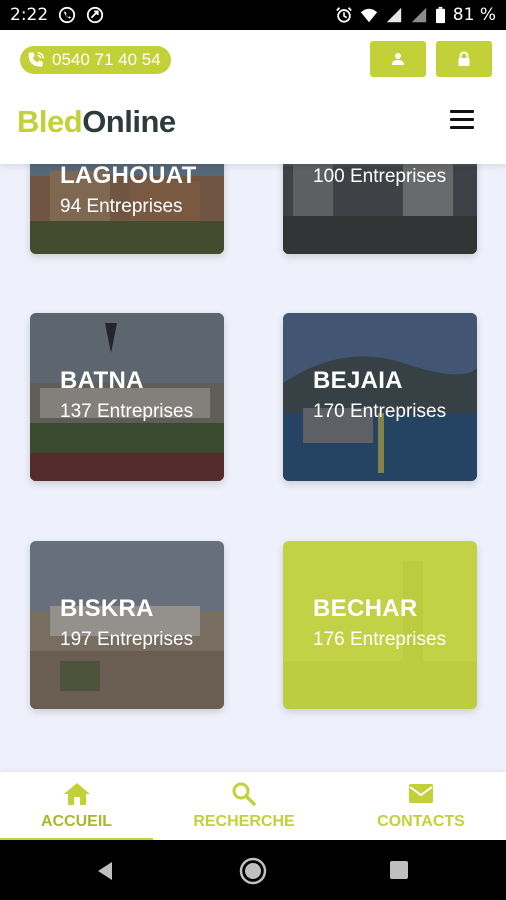 The height and width of the screenshot is (900, 506). I want to click on login-button, so click(464, 59).